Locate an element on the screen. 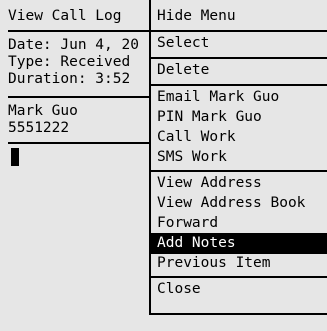 The height and width of the screenshot is (331, 327). title-divider is located at coordinates (81, 31).